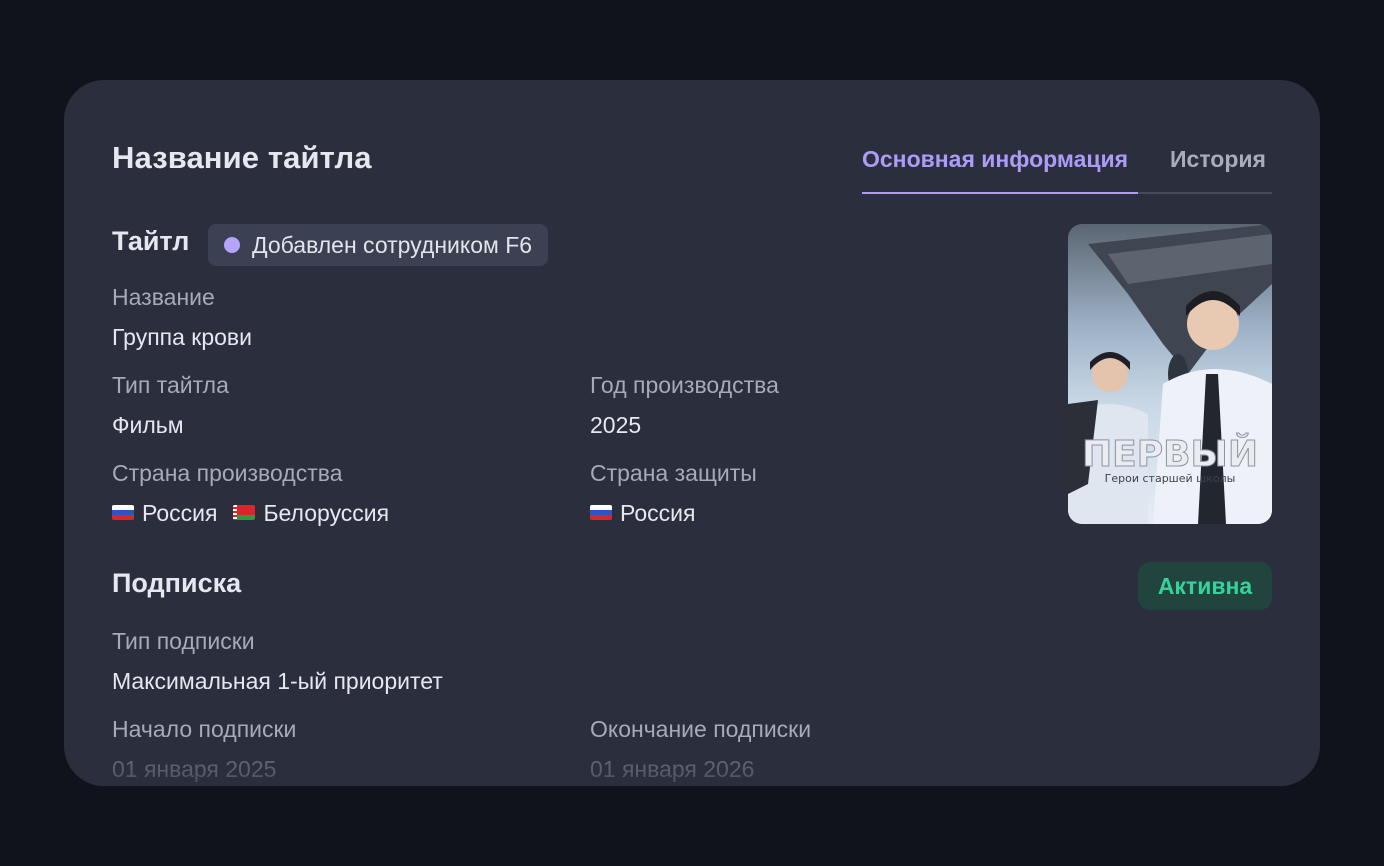 This screenshot has width=1384, height=866. Describe the element at coordinates (242, 157) in the screenshot. I see `page-title: Название тайтла` at that location.